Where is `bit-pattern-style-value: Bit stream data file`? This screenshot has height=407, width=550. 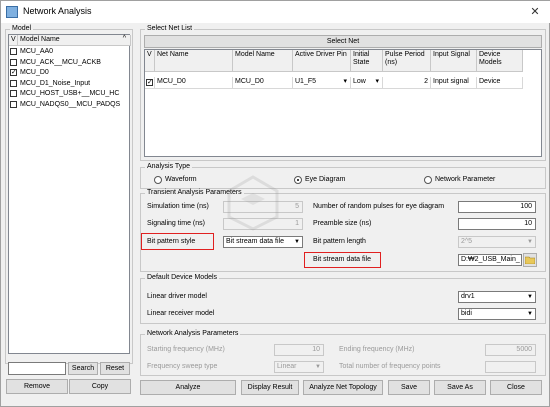 bit-pattern-style-value: Bit stream data file is located at coordinates (255, 241).